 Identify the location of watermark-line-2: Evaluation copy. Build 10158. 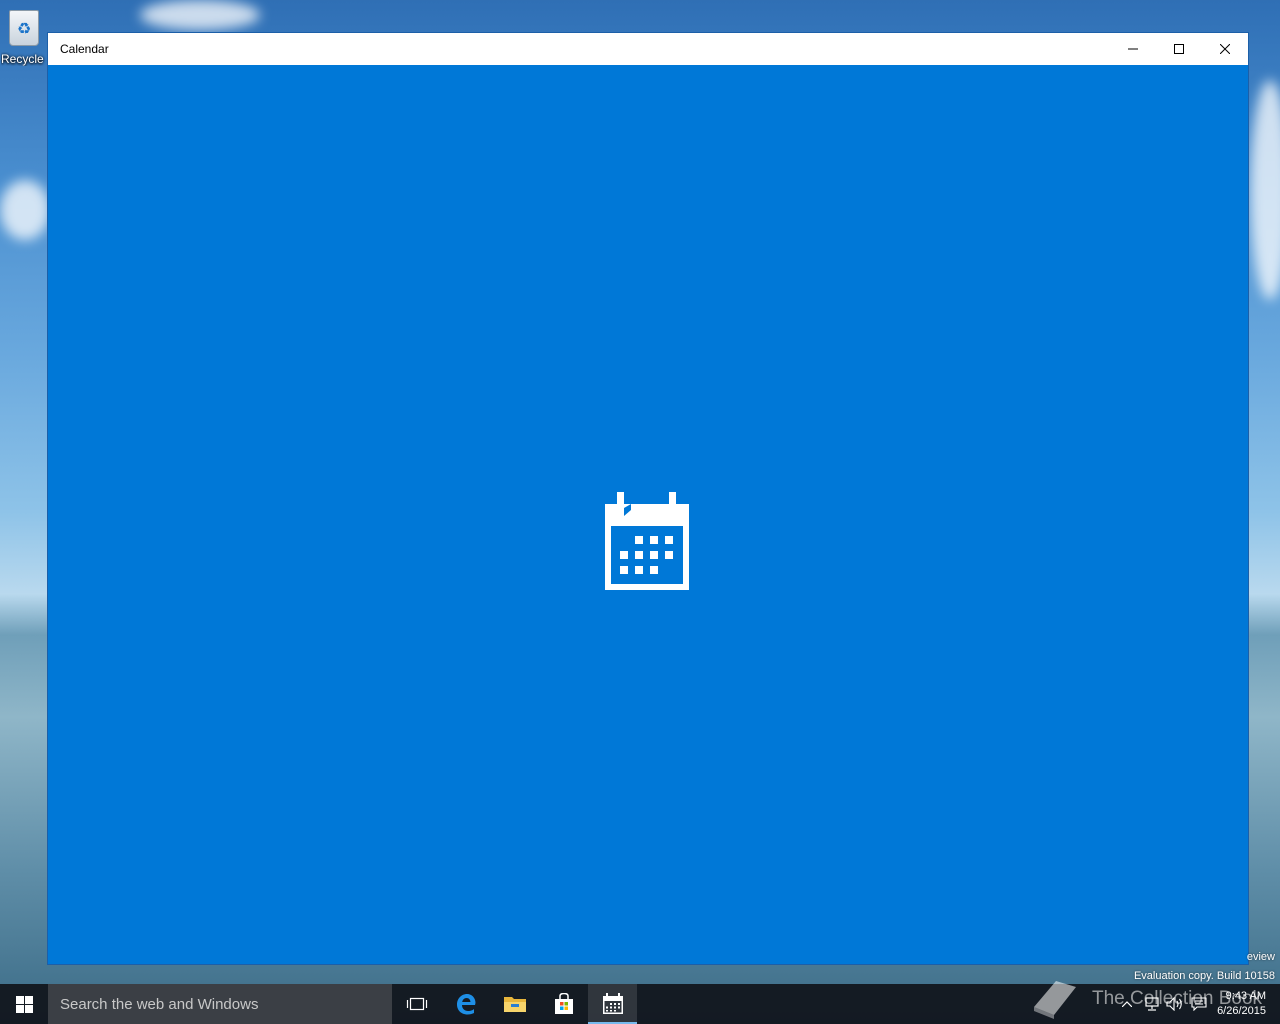
(1204, 976).